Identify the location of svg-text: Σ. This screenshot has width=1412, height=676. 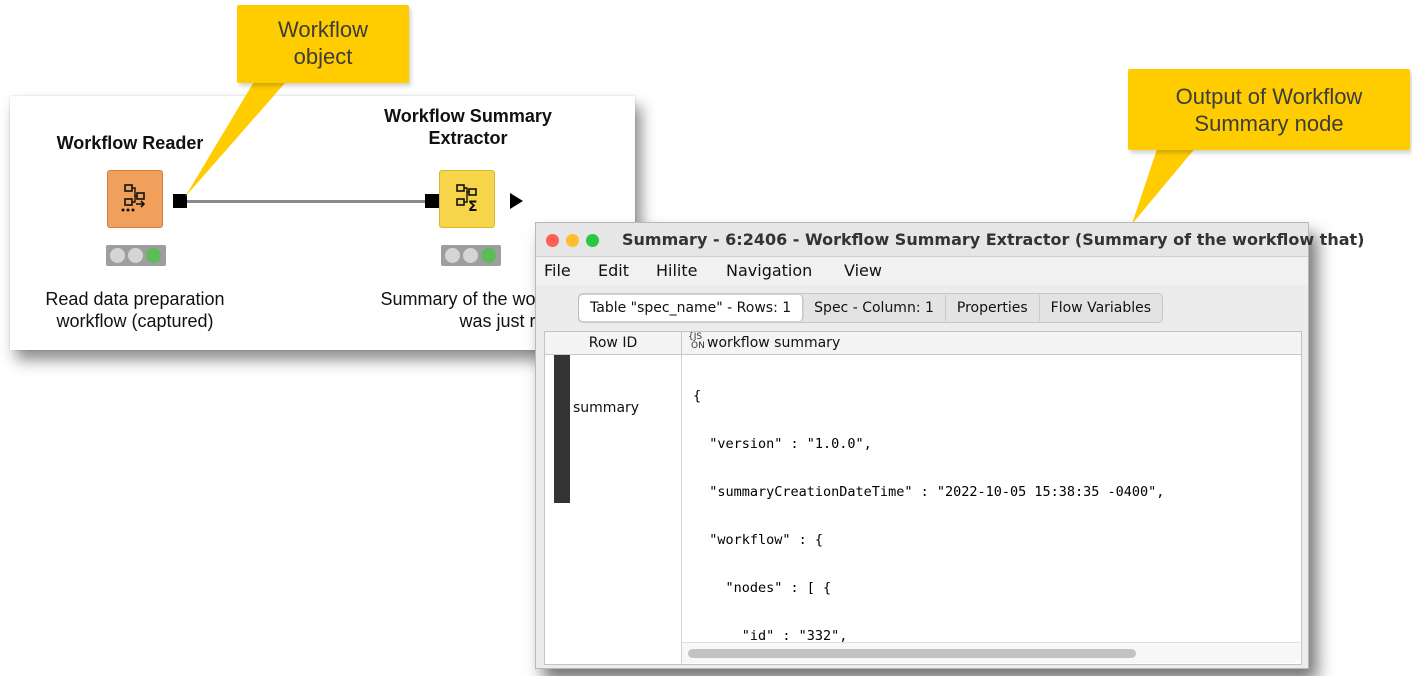
(473, 206).